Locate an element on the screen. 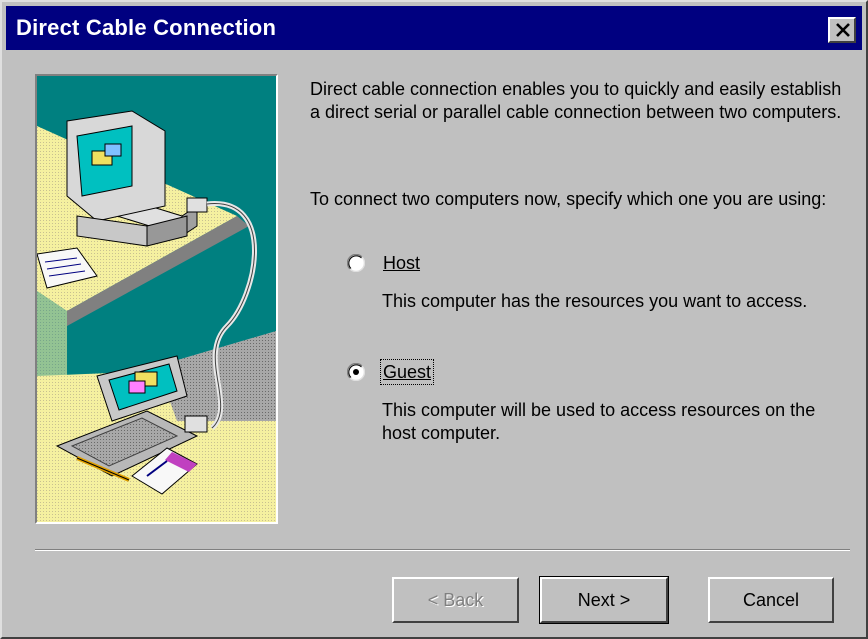 The image size is (868, 639). title-bar: Direct Cable Connection is located at coordinates (434, 28).